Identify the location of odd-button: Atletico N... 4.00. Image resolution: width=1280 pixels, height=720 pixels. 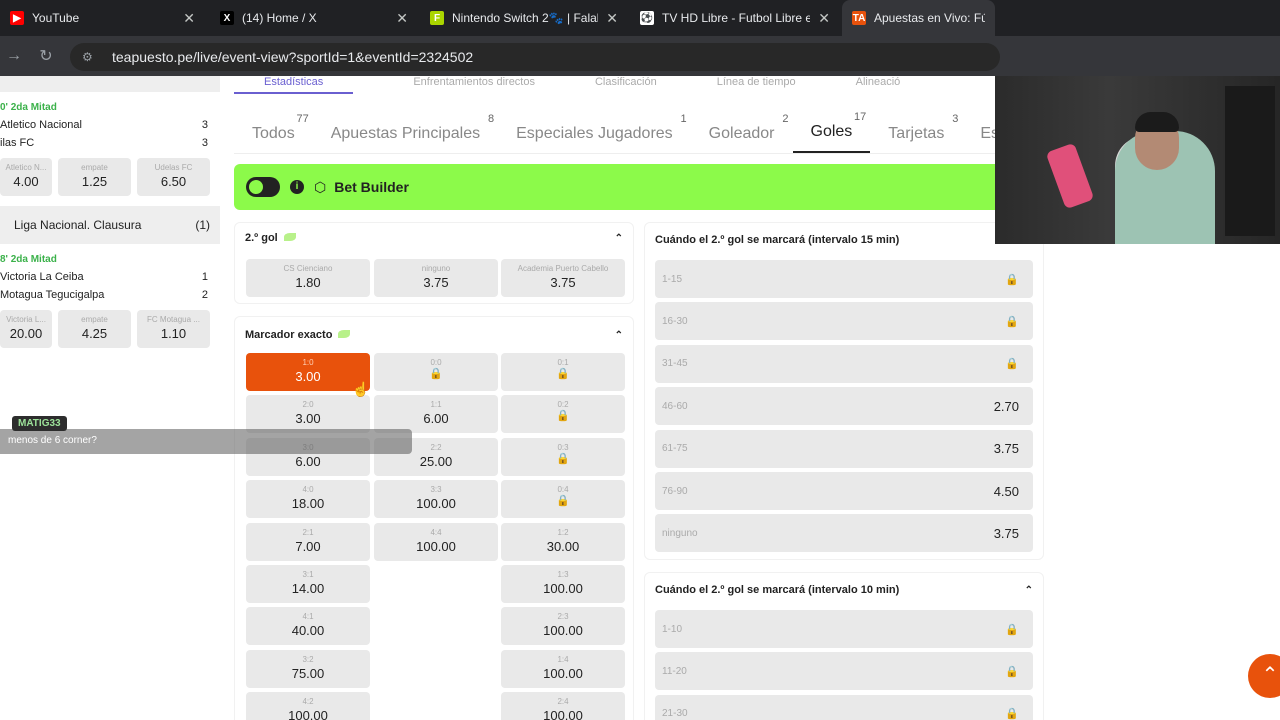
(26, 177).